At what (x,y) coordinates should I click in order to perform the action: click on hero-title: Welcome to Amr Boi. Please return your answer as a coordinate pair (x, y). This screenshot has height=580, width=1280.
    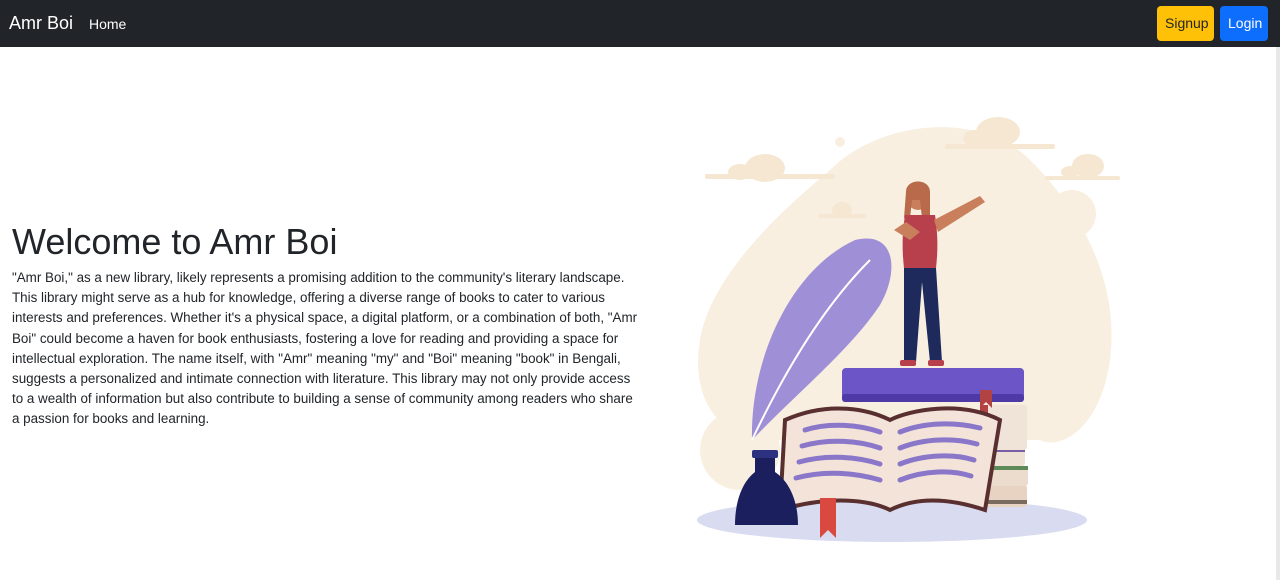
    Looking at the image, I should click on (175, 241).